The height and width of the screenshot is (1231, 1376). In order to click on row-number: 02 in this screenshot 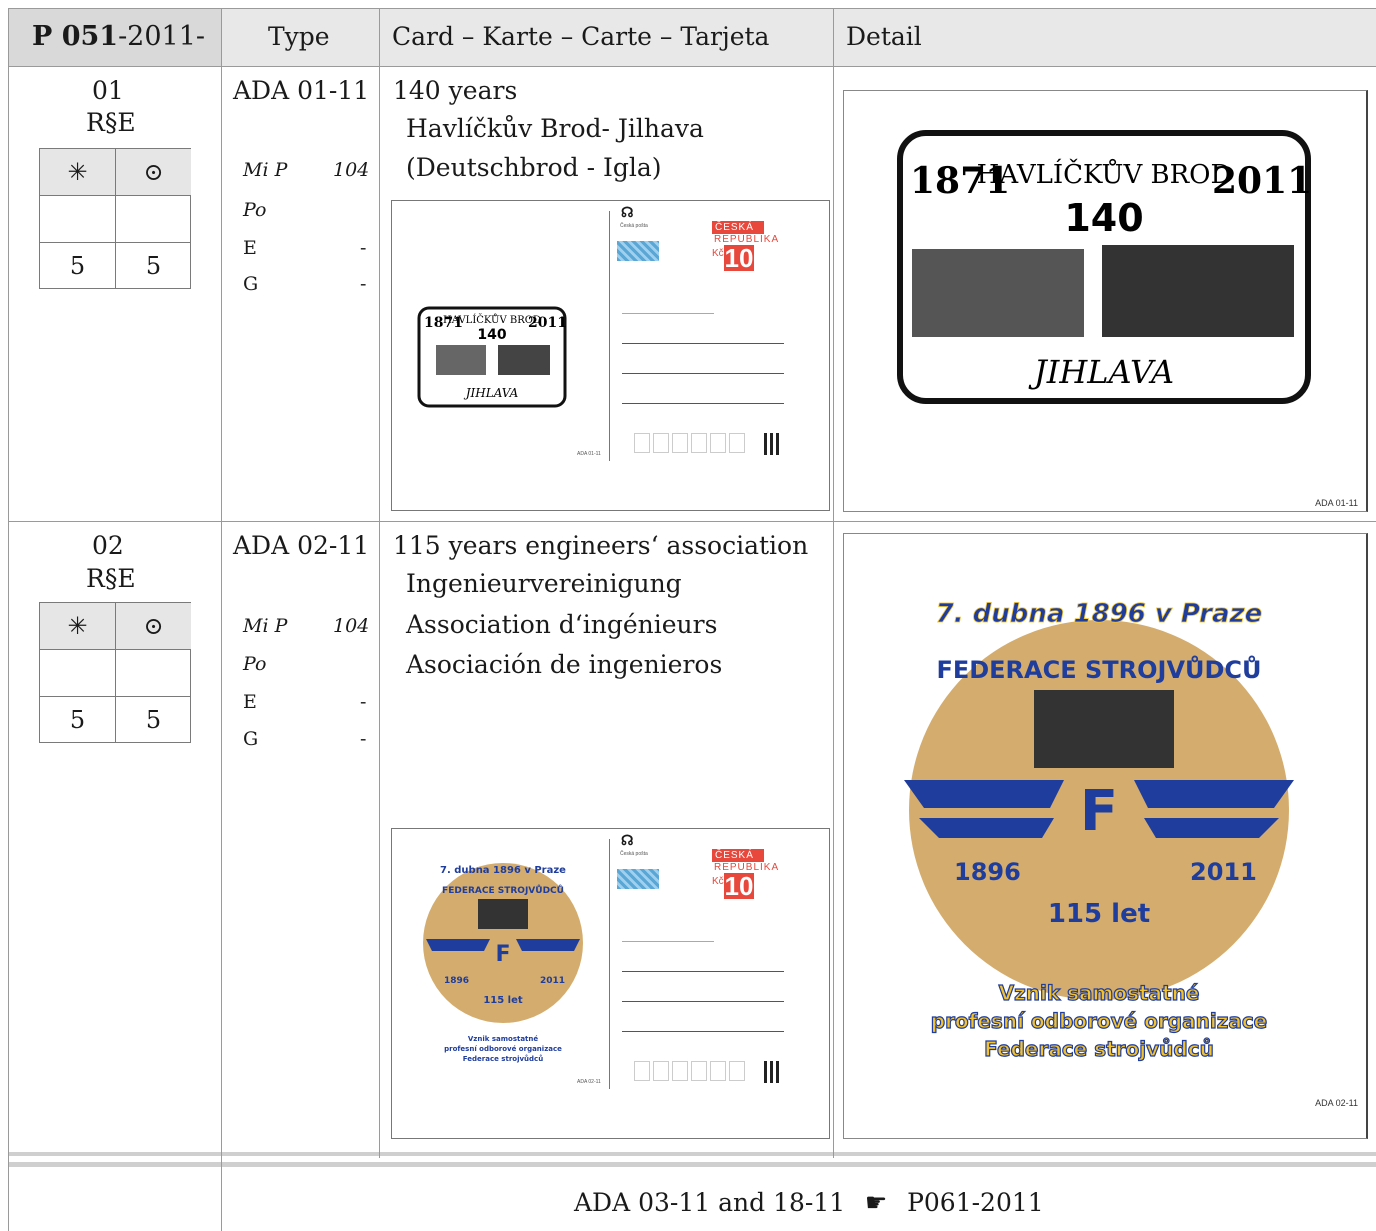, I will do `click(108, 545)`.